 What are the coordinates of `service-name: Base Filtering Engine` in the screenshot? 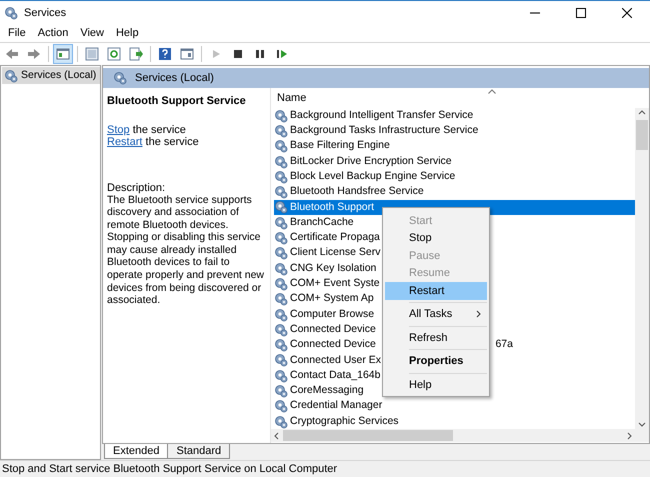 It's located at (340, 146).